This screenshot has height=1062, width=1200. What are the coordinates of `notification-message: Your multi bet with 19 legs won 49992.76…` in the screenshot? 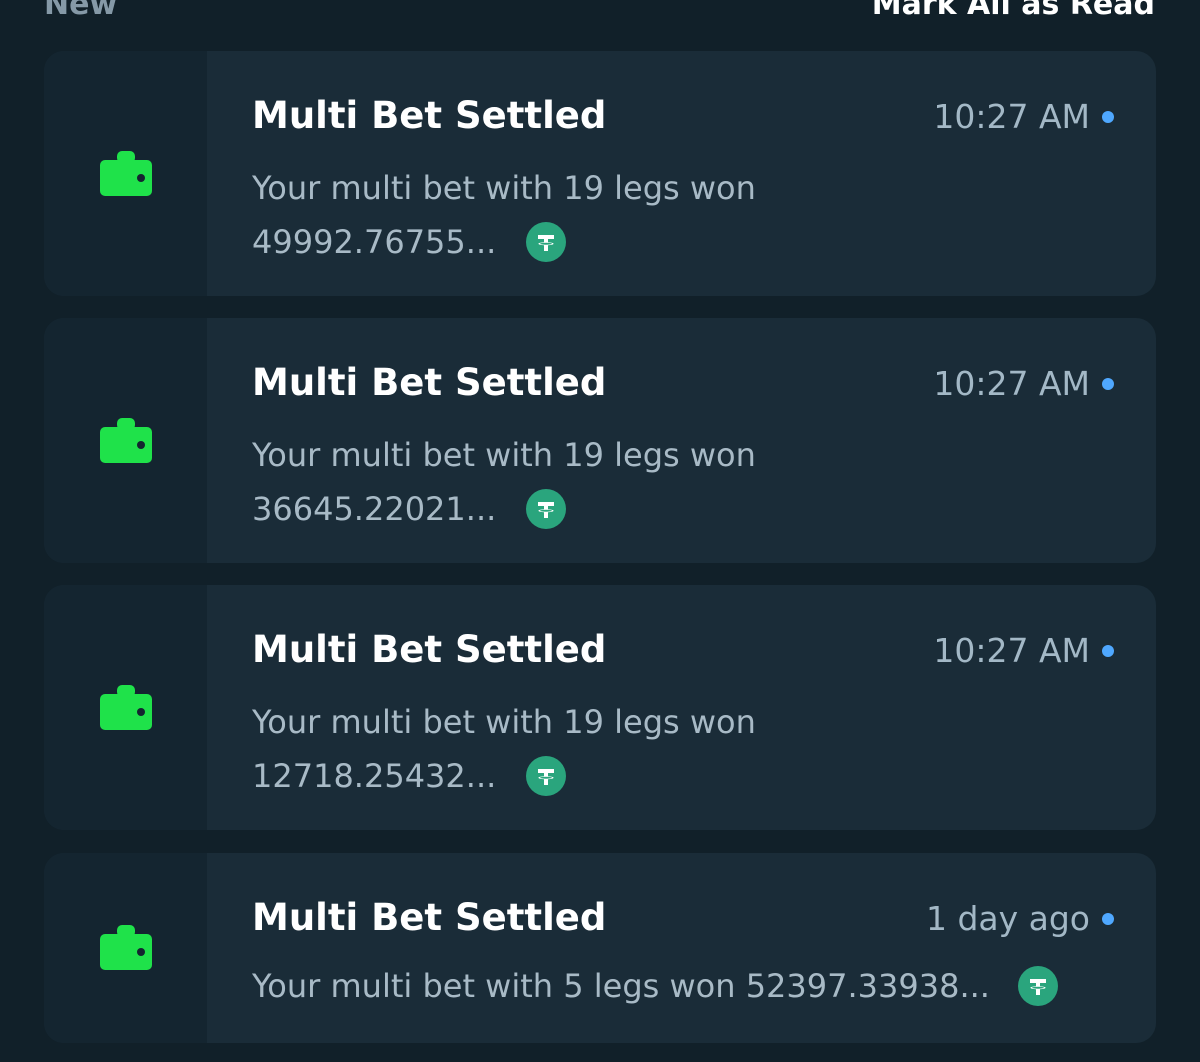 It's located at (632, 215).